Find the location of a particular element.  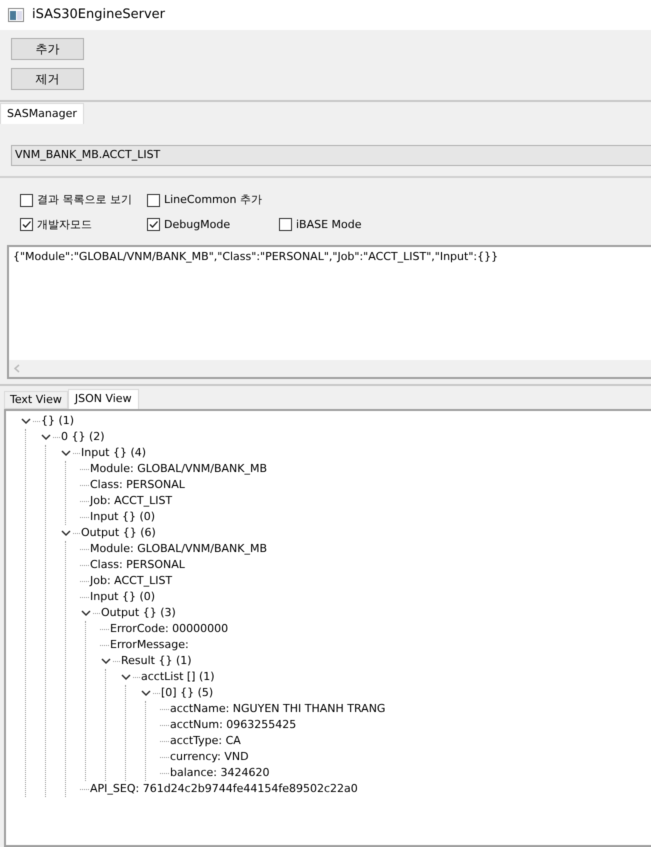

button: 제거 is located at coordinates (47, 79).